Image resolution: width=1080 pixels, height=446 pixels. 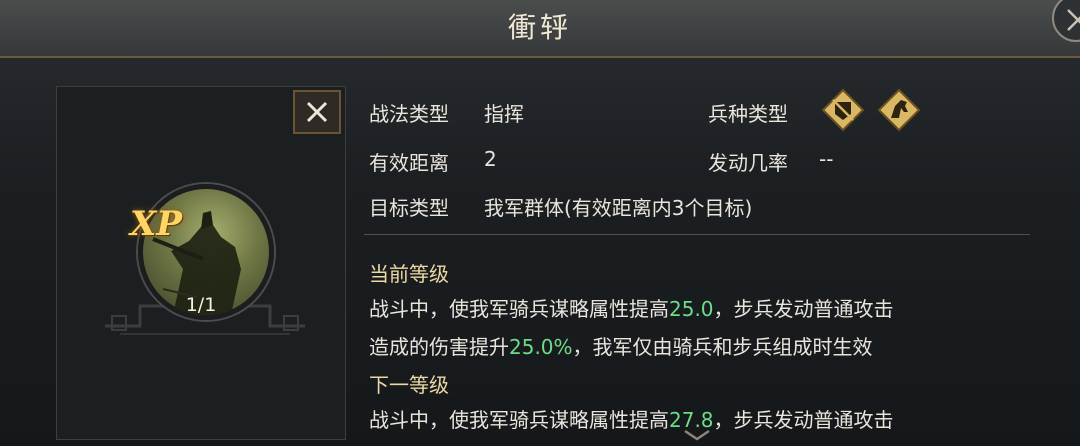 I want to click on cavalry-horse-icon, so click(x=899, y=110).